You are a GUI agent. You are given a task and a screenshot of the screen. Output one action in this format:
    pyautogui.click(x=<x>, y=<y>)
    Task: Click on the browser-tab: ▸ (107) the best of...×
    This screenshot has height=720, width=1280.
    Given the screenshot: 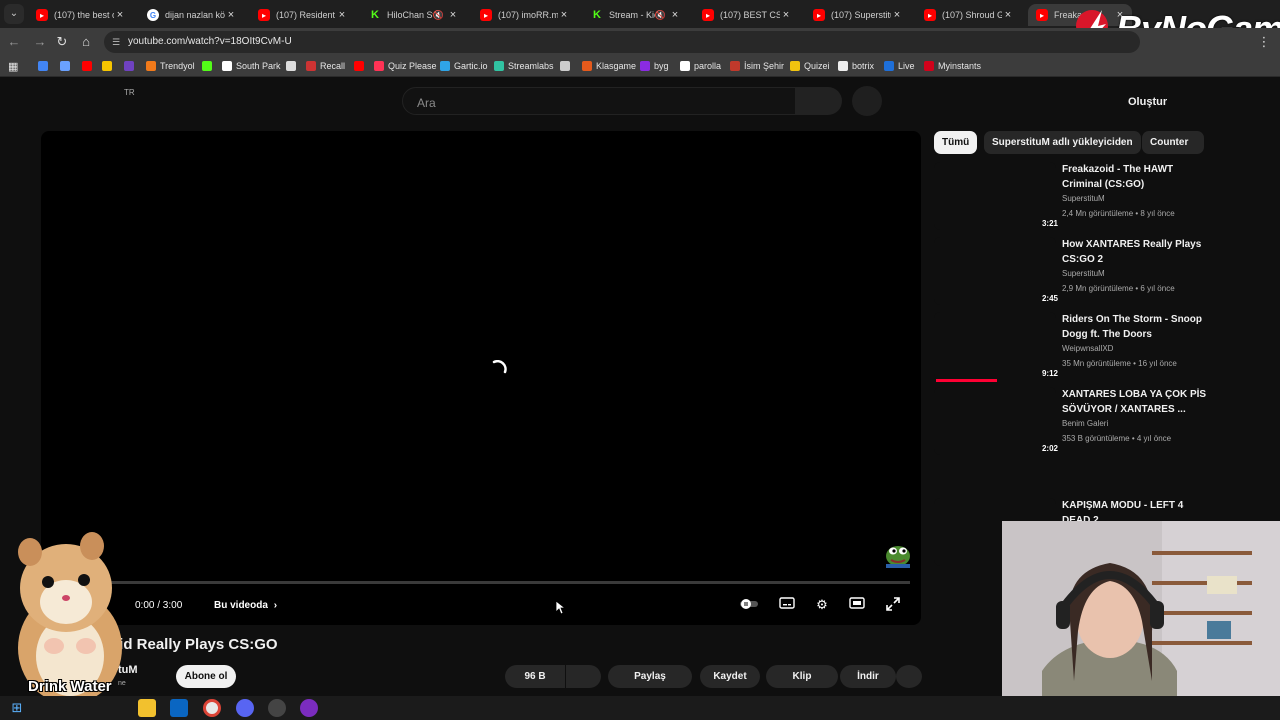 What is the action you would take?
    pyautogui.click(x=80, y=15)
    